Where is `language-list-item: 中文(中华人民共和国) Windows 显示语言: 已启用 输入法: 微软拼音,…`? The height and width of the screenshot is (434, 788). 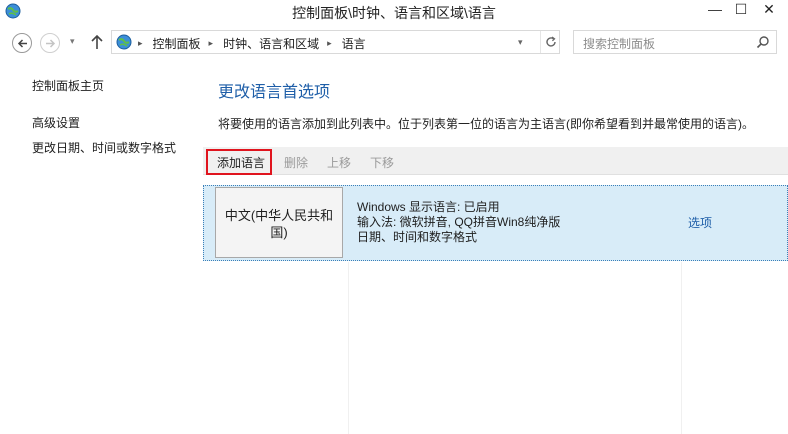
language-list-item: 中文(中华人民共和国) Windows 显示语言: 已启用 输入法: 微软拼音,… is located at coordinates (495, 223).